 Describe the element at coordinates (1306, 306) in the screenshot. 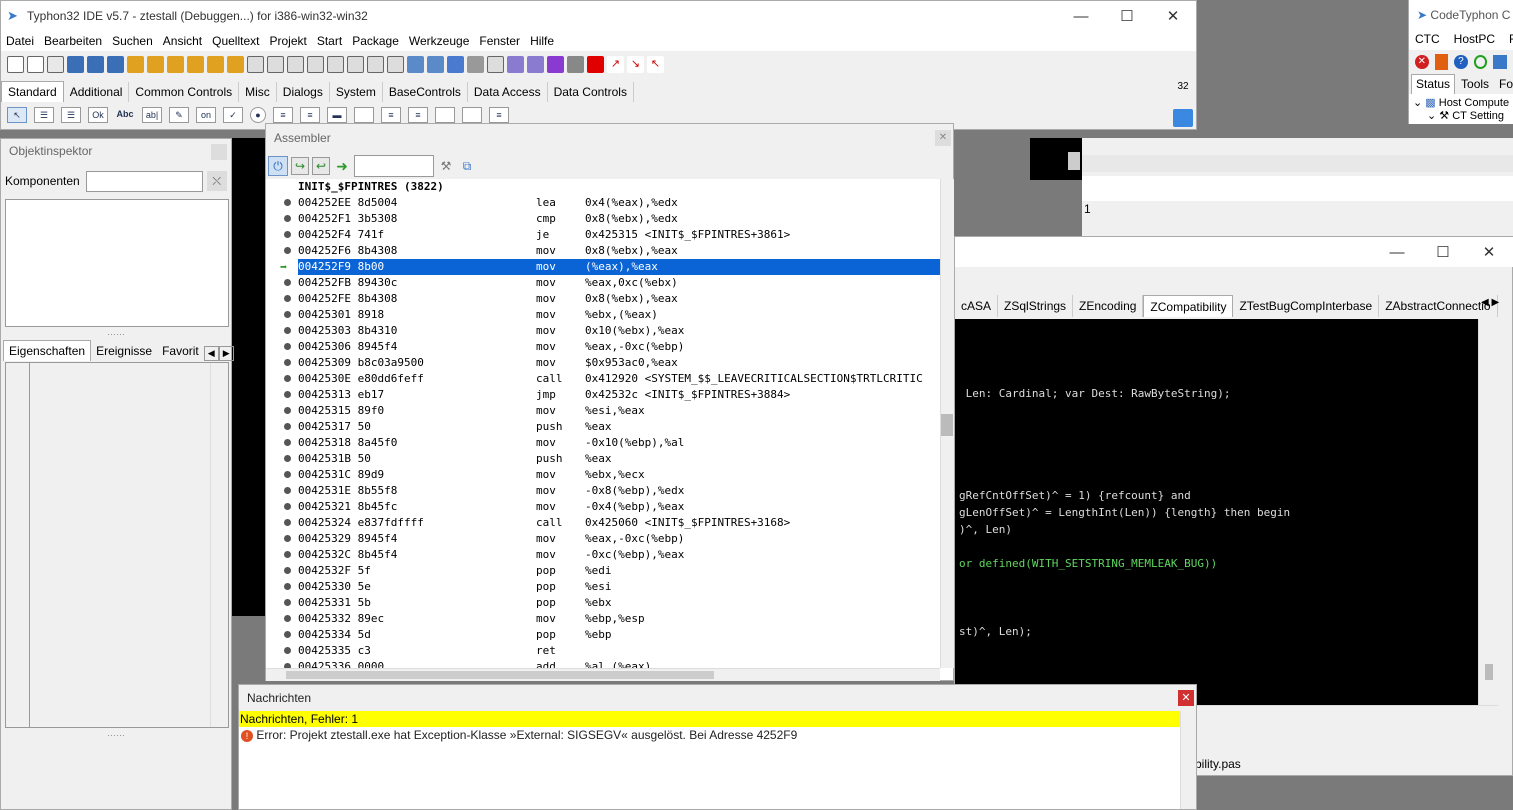

I see `tab-ztestbugcompinterbase: ZTestBugCompInterbase` at that location.